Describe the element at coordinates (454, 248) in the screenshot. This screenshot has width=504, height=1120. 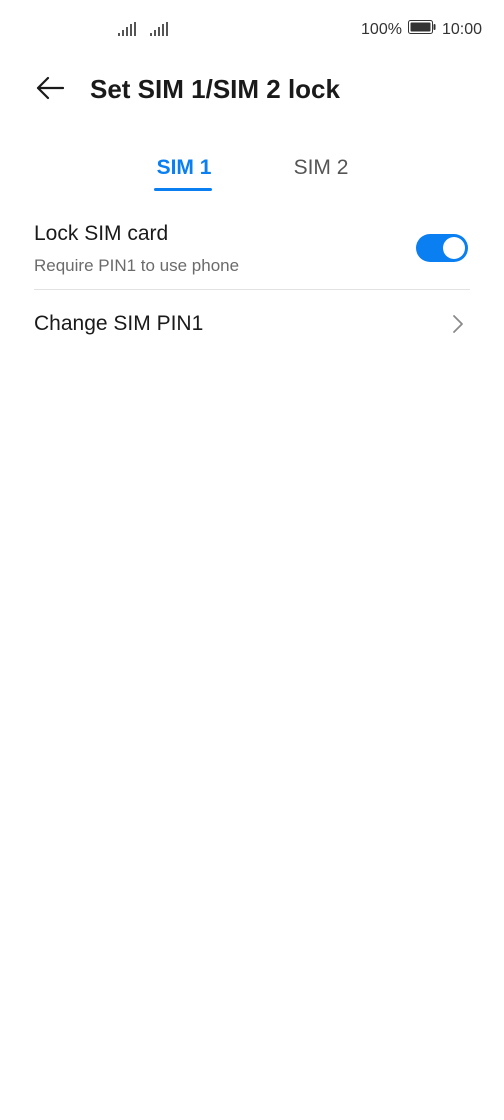
I see `toggle-knob` at that location.